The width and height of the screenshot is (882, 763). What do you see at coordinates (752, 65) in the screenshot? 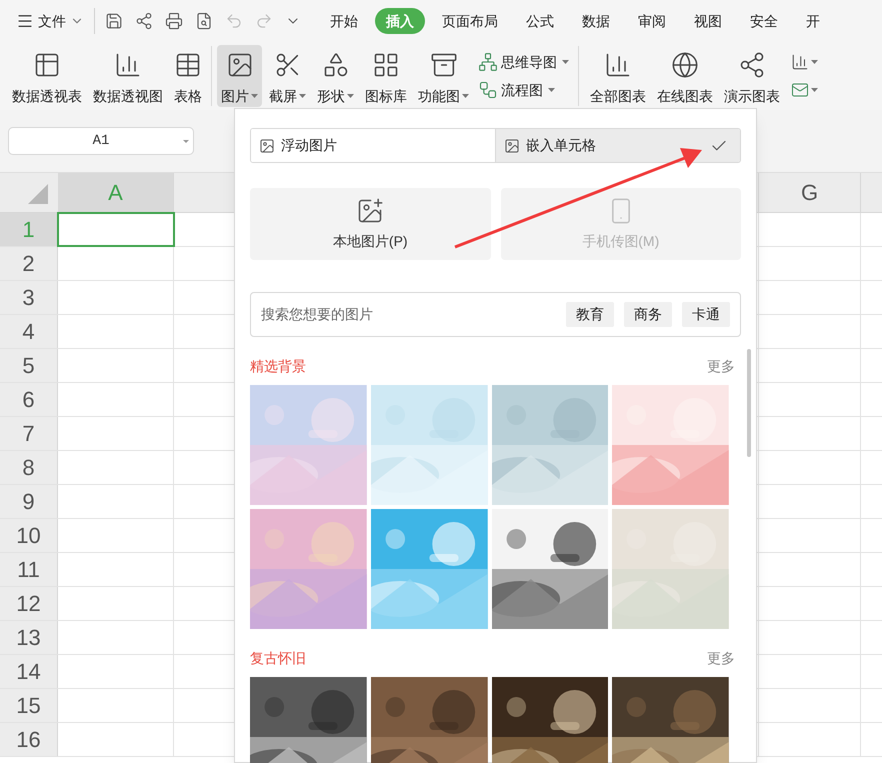
I see `share-chart-icon` at bounding box center [752, 65].